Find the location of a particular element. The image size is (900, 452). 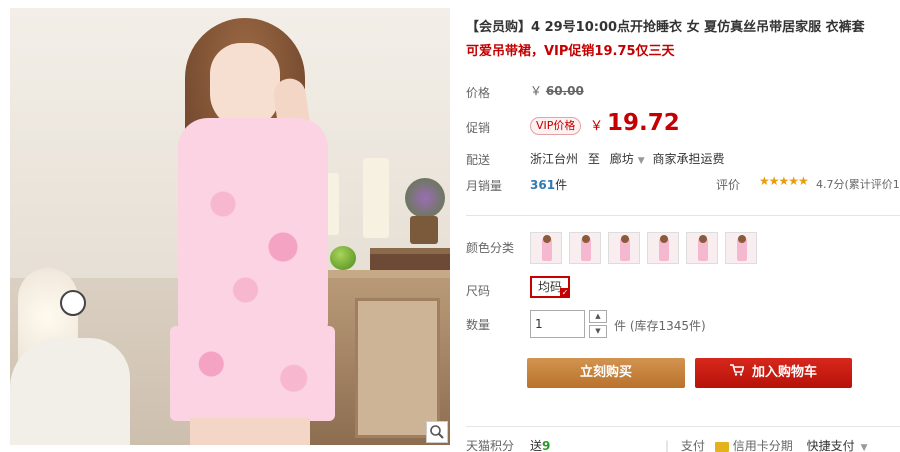

cart-icon is located at coordinates (737, 373).